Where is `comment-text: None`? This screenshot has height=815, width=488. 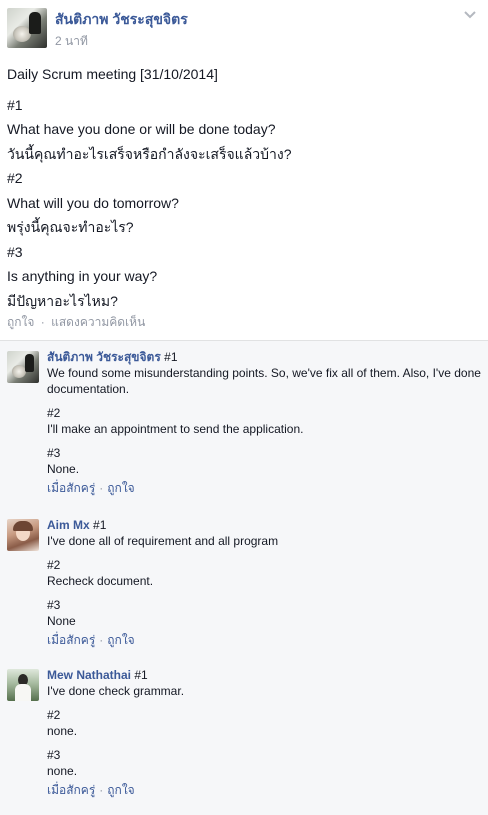
comment-text: None is located at coordinates (61, 621).